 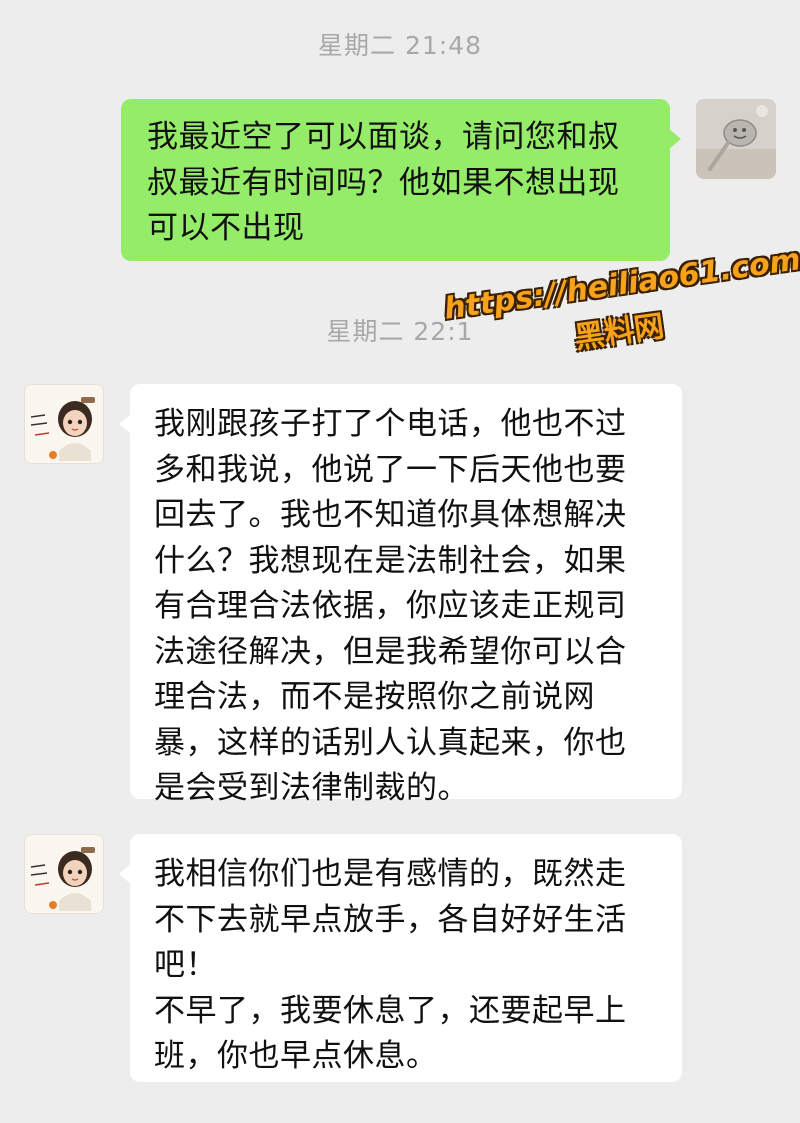 What do you see at coordinates (400, 45) in the screenshot?
I see `timestamp: 星期二 21:48` at bounding box center [400, 45].